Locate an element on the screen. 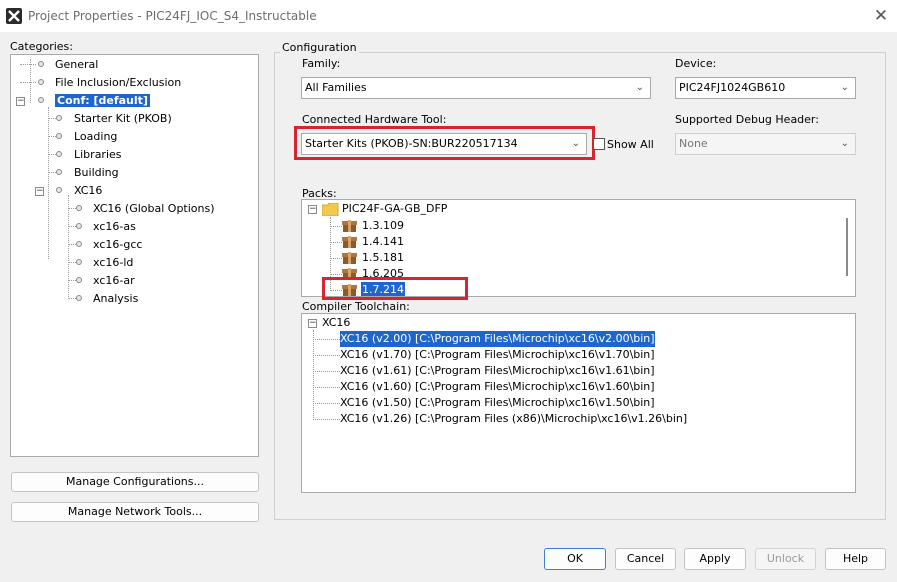 The height and width of the screenshot is (582, 897). category-analysis: Analysis is located at coordinates (115, 299).